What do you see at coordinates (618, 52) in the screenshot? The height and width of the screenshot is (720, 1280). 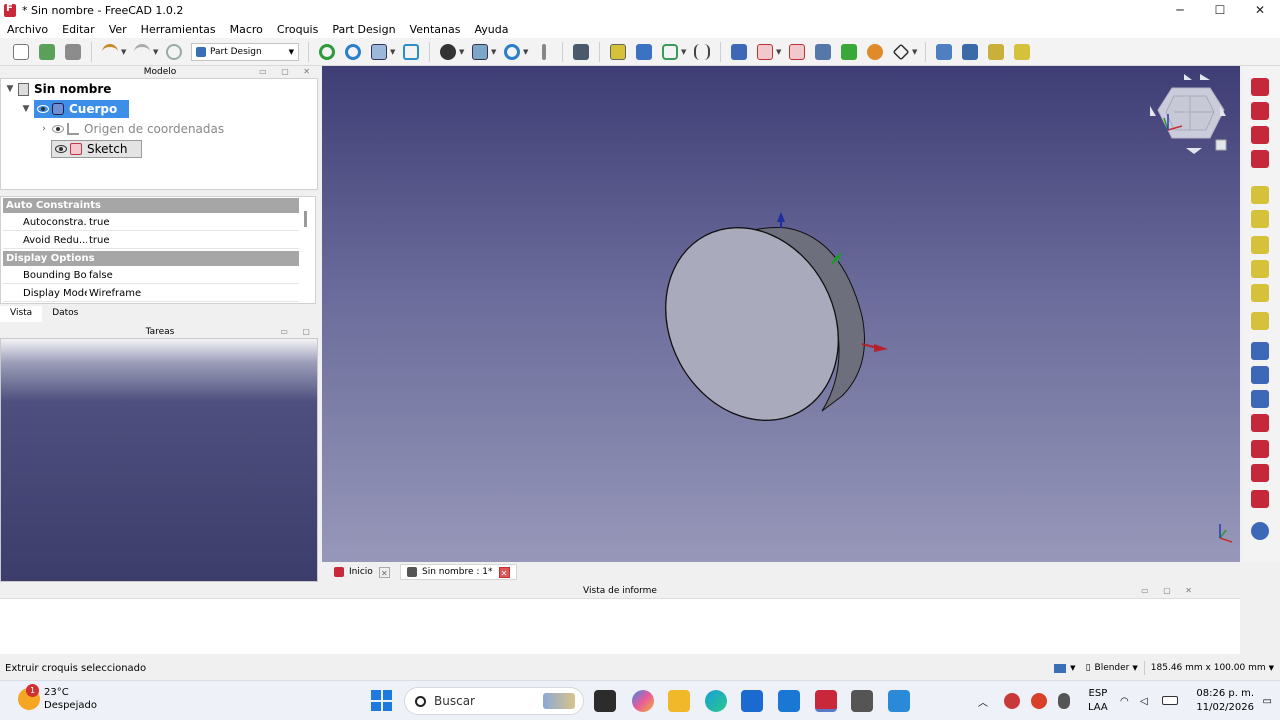 I see `create-part-button` at bounding box center [618, 52].